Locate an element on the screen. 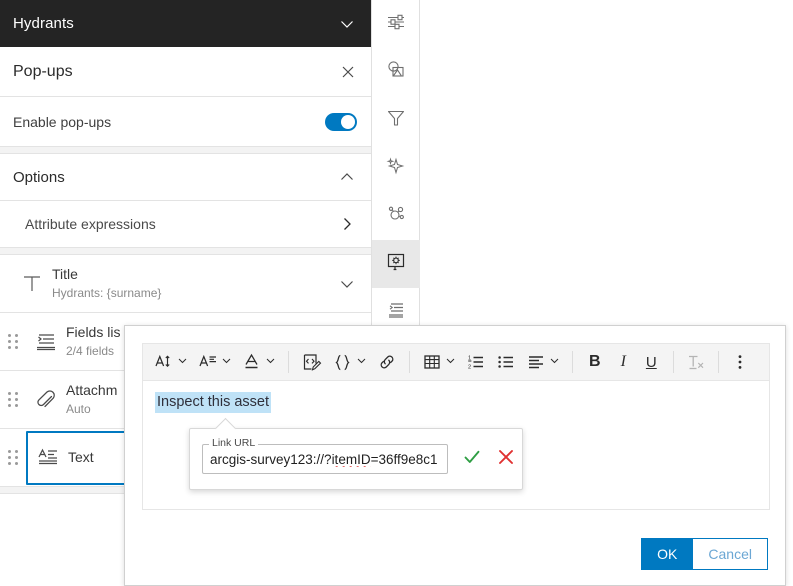 Image resolution: width=793 pixels, height=586 pixels. filter-tool is located at coordinates (396, 120).